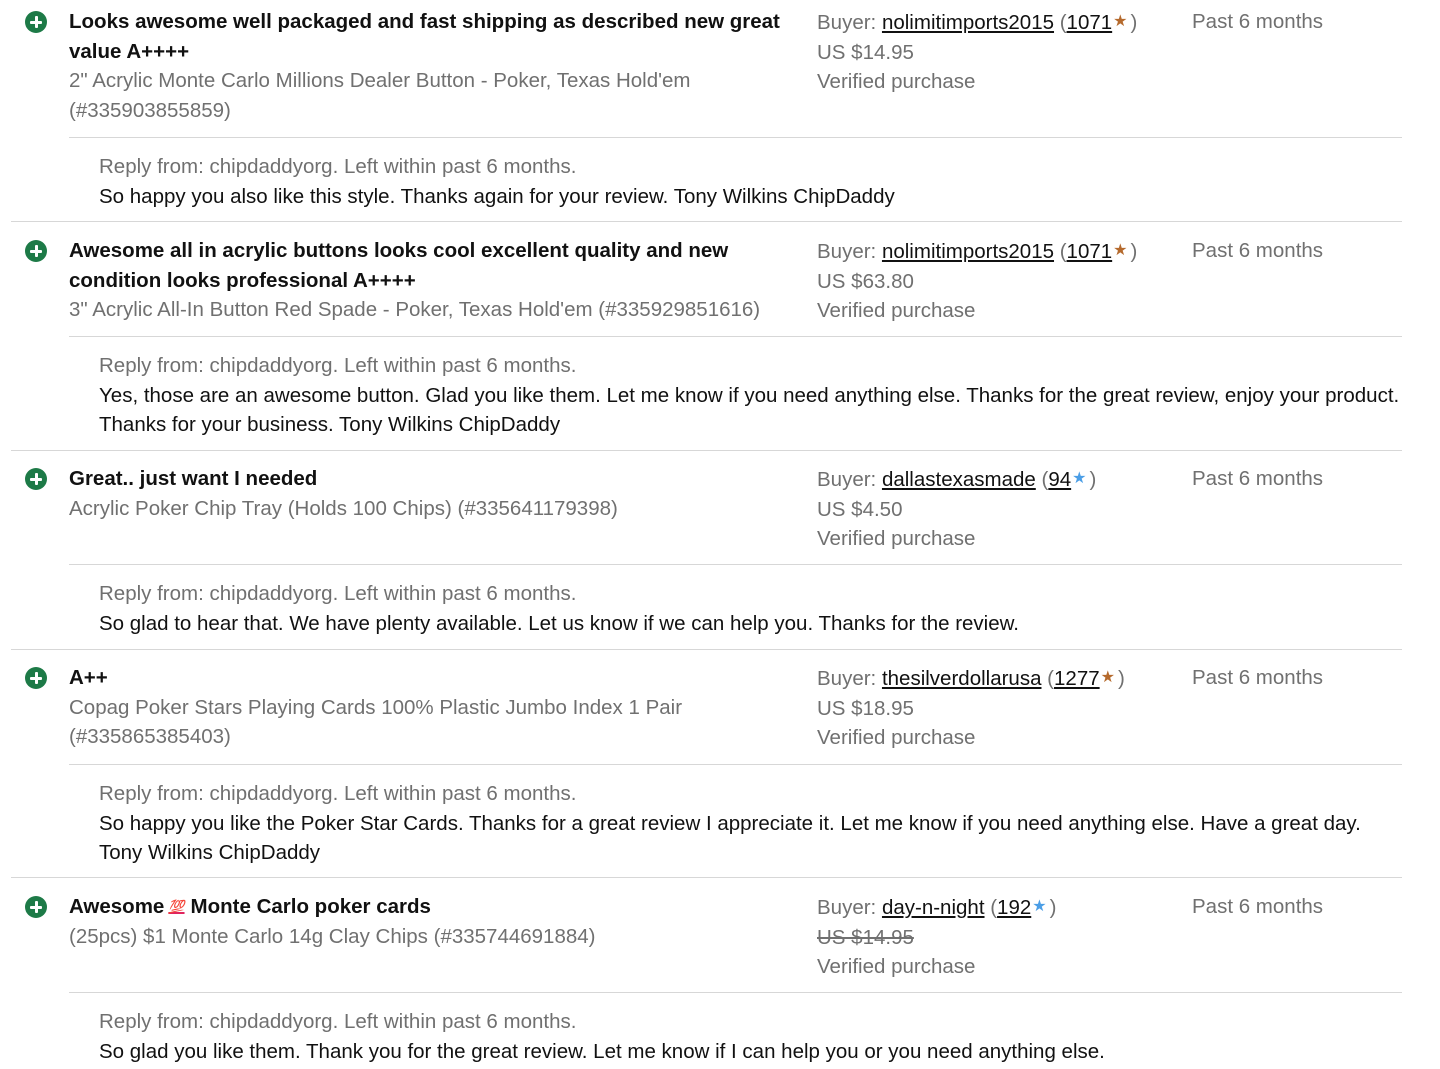  What do you see at coordinates (176, 906) in the screenshot?
I see `hundred-points-icon: 💯` at bounding box center [176, 906].